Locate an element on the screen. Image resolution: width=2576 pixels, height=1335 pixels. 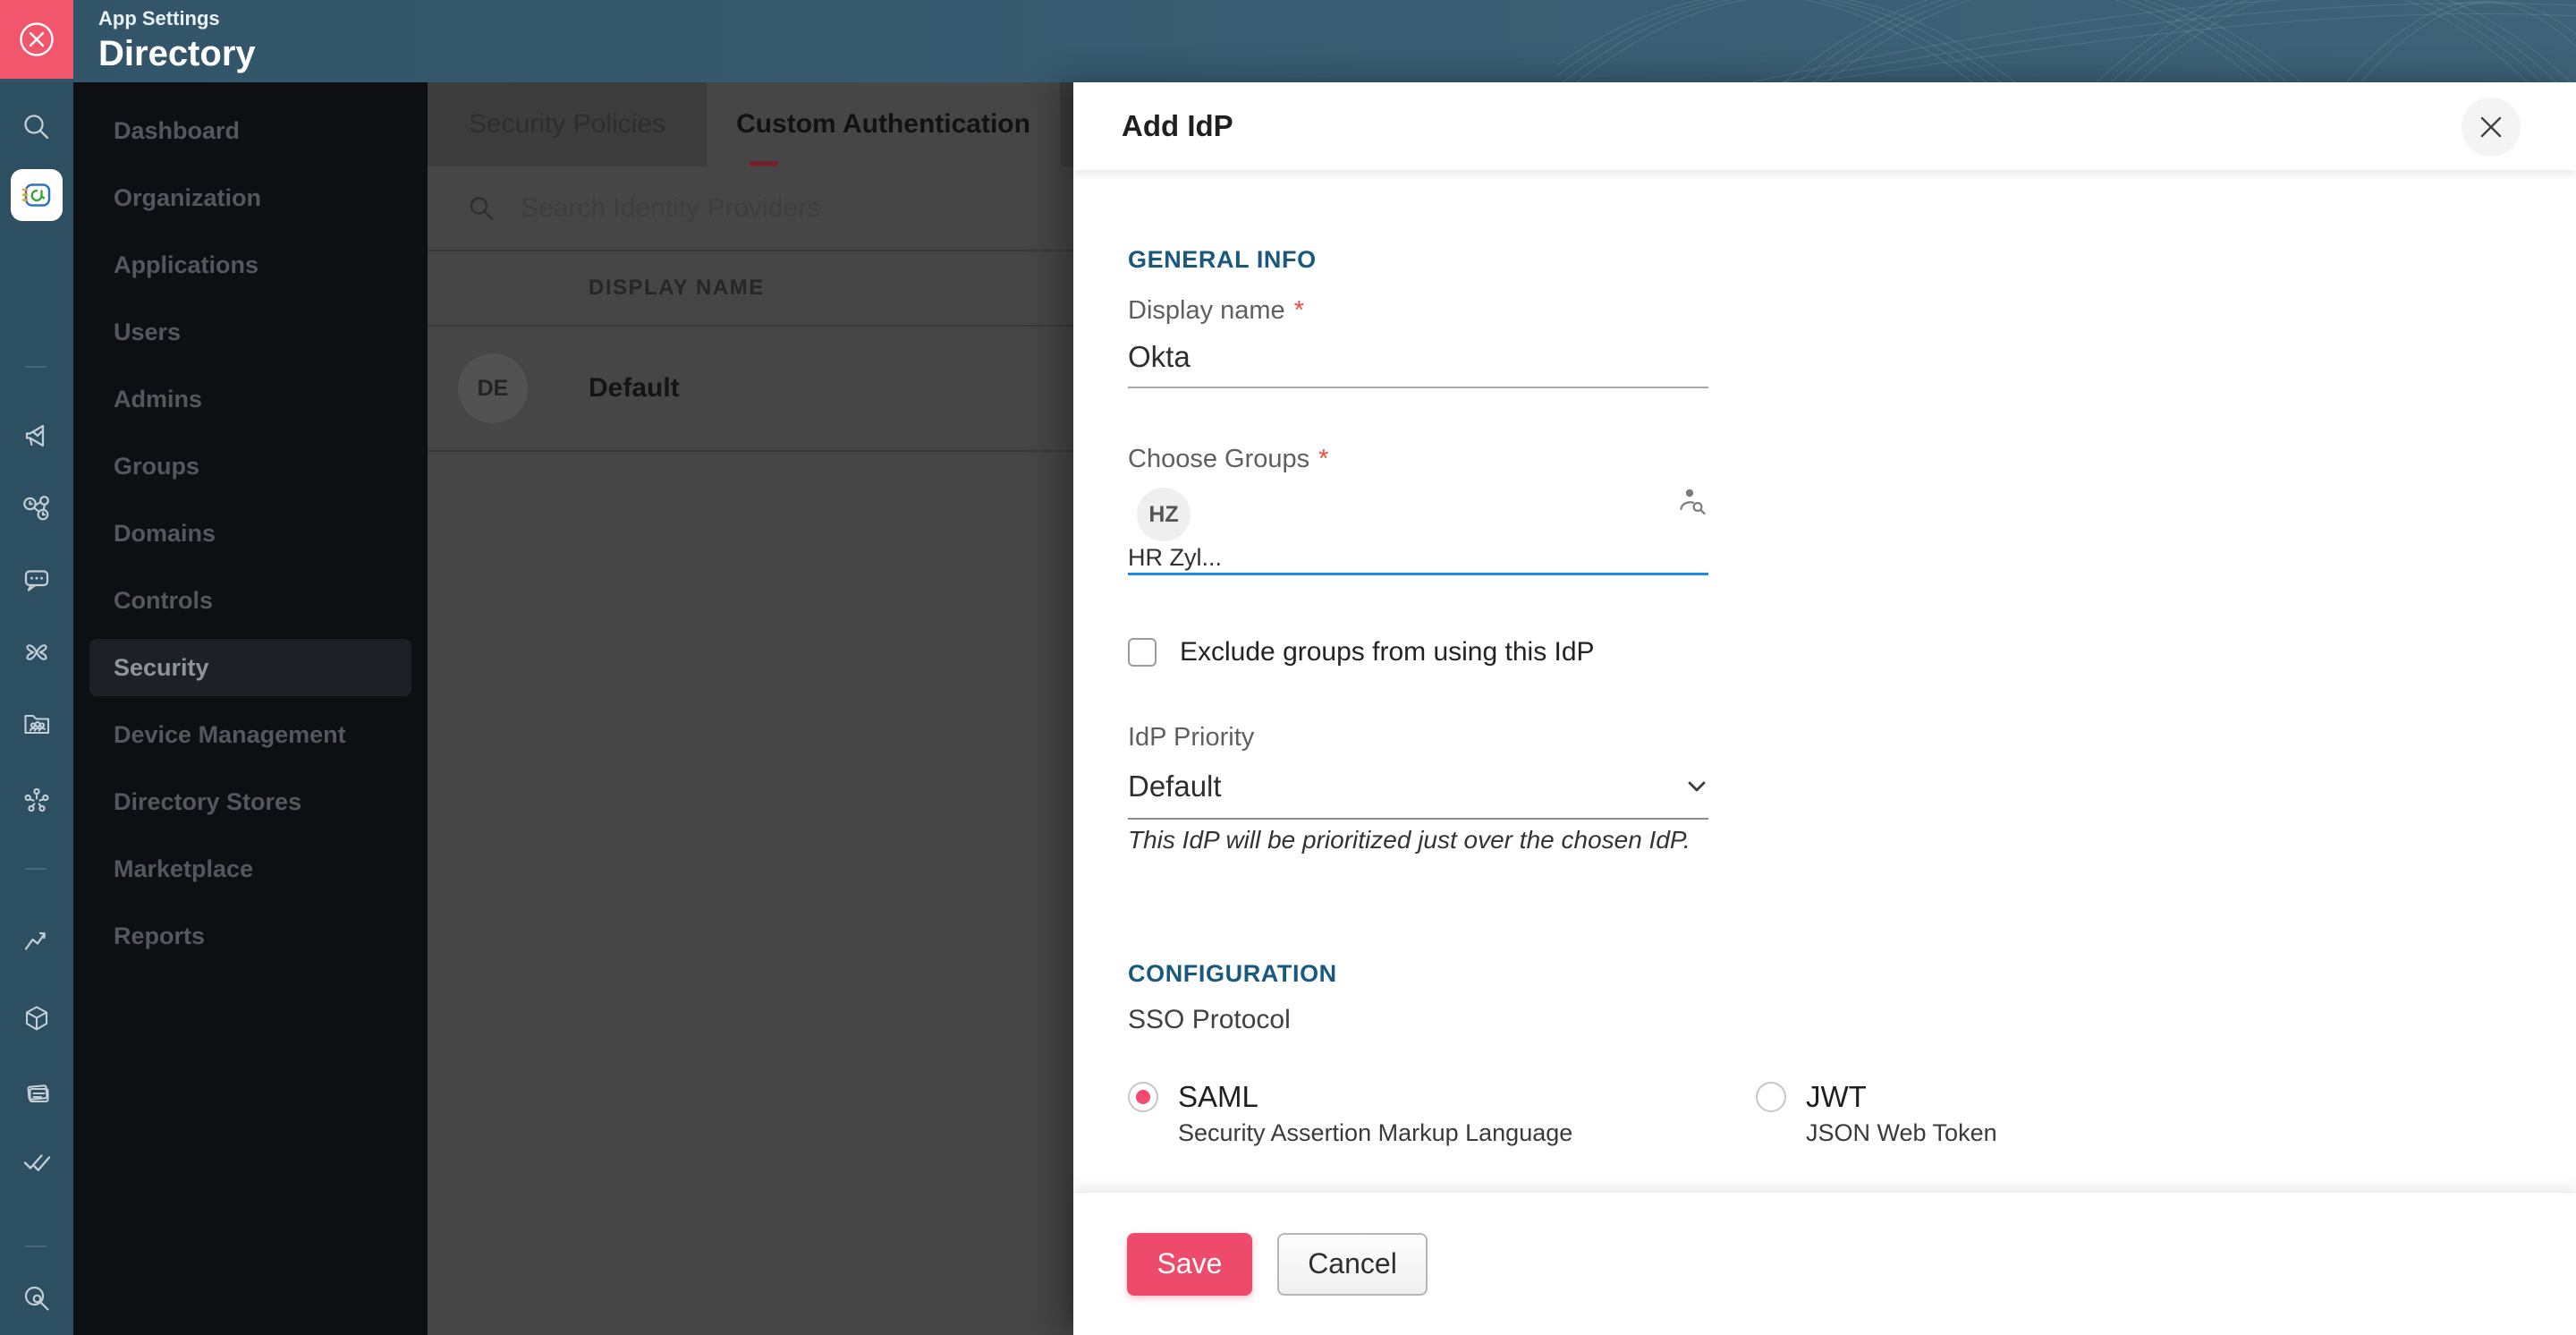
sidebar-item-controls: Controls is located at coordinates (250, 600).